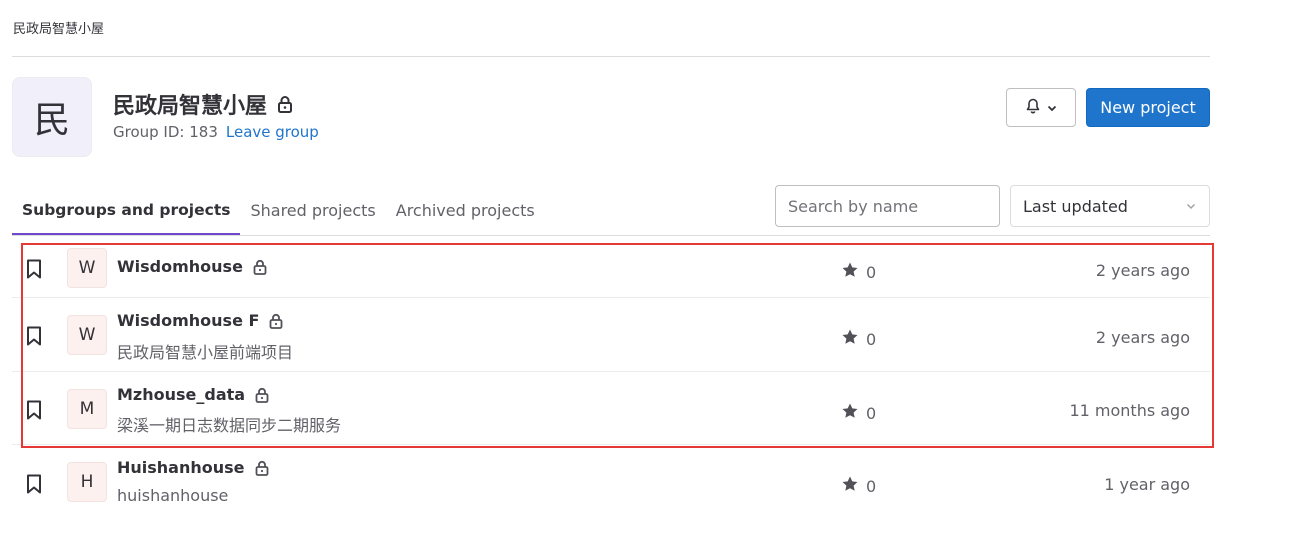 This screenshot has height=550, width=1302. What do you see at coordinates (165, 132) in the screenshot?
I see `group-id: Group ID: 183` at bounding box center [165, 132].